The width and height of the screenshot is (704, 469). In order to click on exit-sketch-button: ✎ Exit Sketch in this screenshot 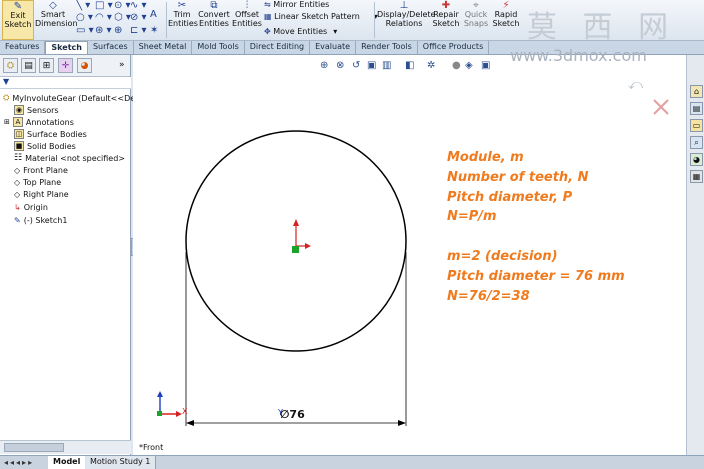, I will do `click(18, 20)`.